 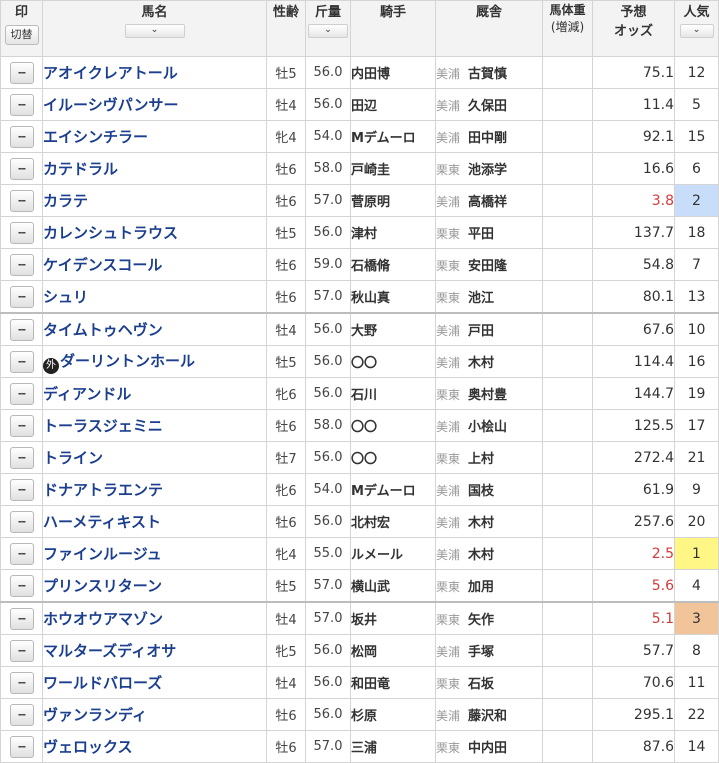 I want to click on jockey-link: 横山武, so click(x=371, y=587).